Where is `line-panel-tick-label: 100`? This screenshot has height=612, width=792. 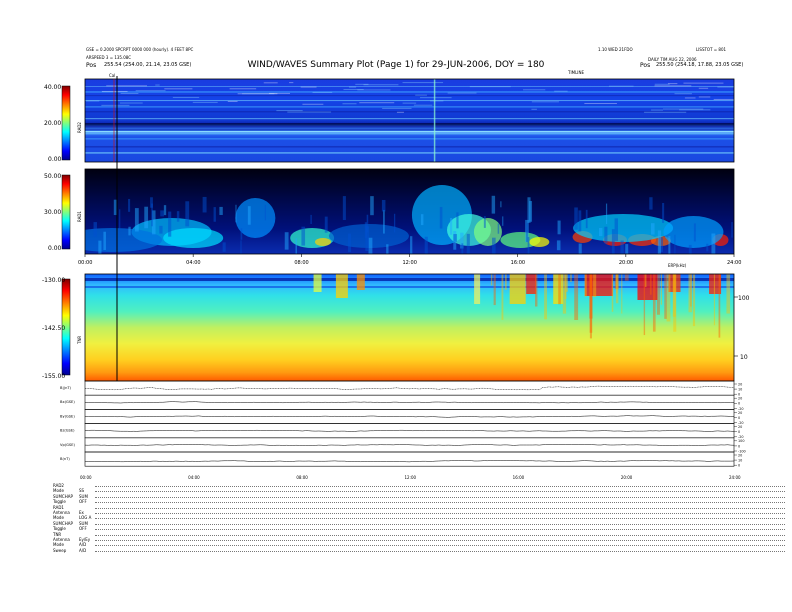
line-panel-tick-label: 100 is located at coordinates (741, 441).